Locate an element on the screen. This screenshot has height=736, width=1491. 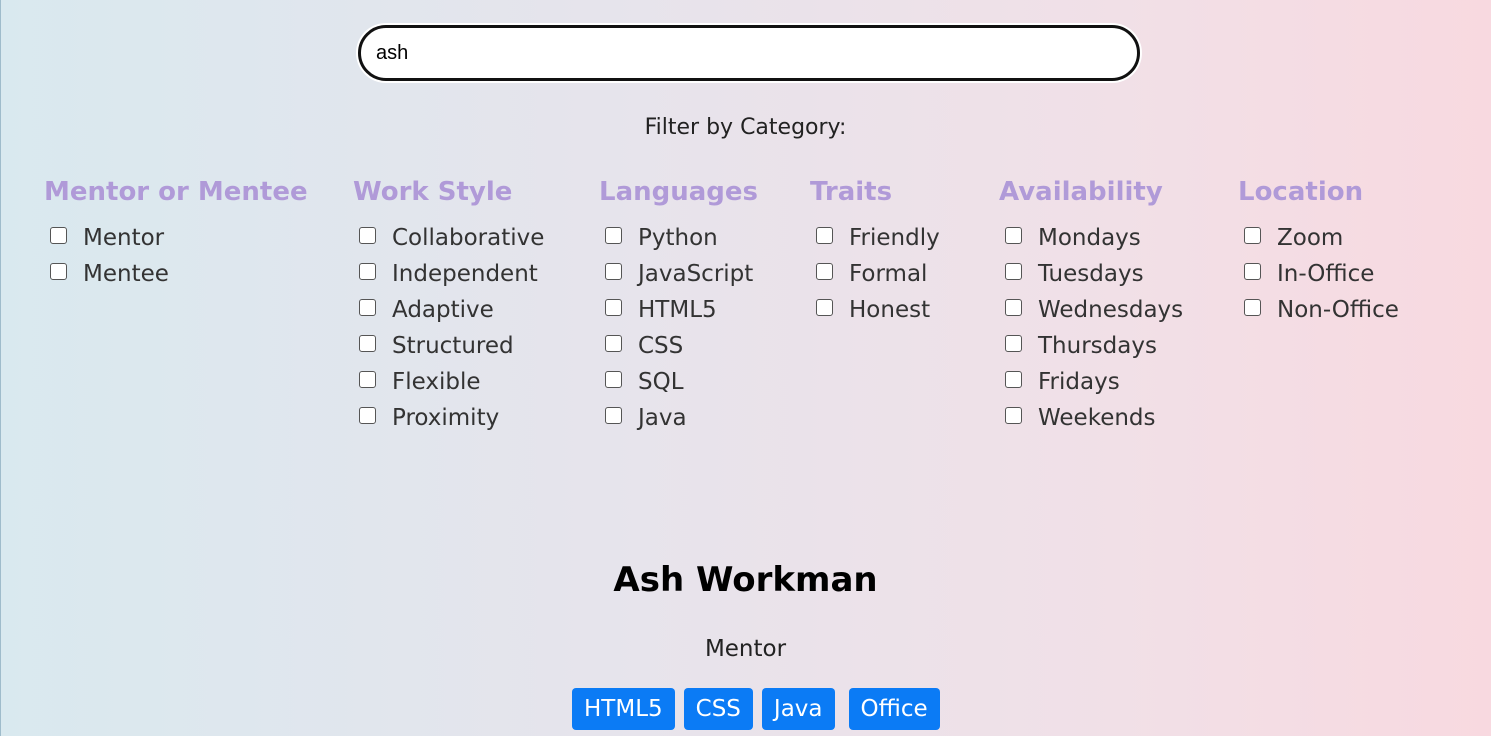
option-python: Python is located at coordinates (678, 238).